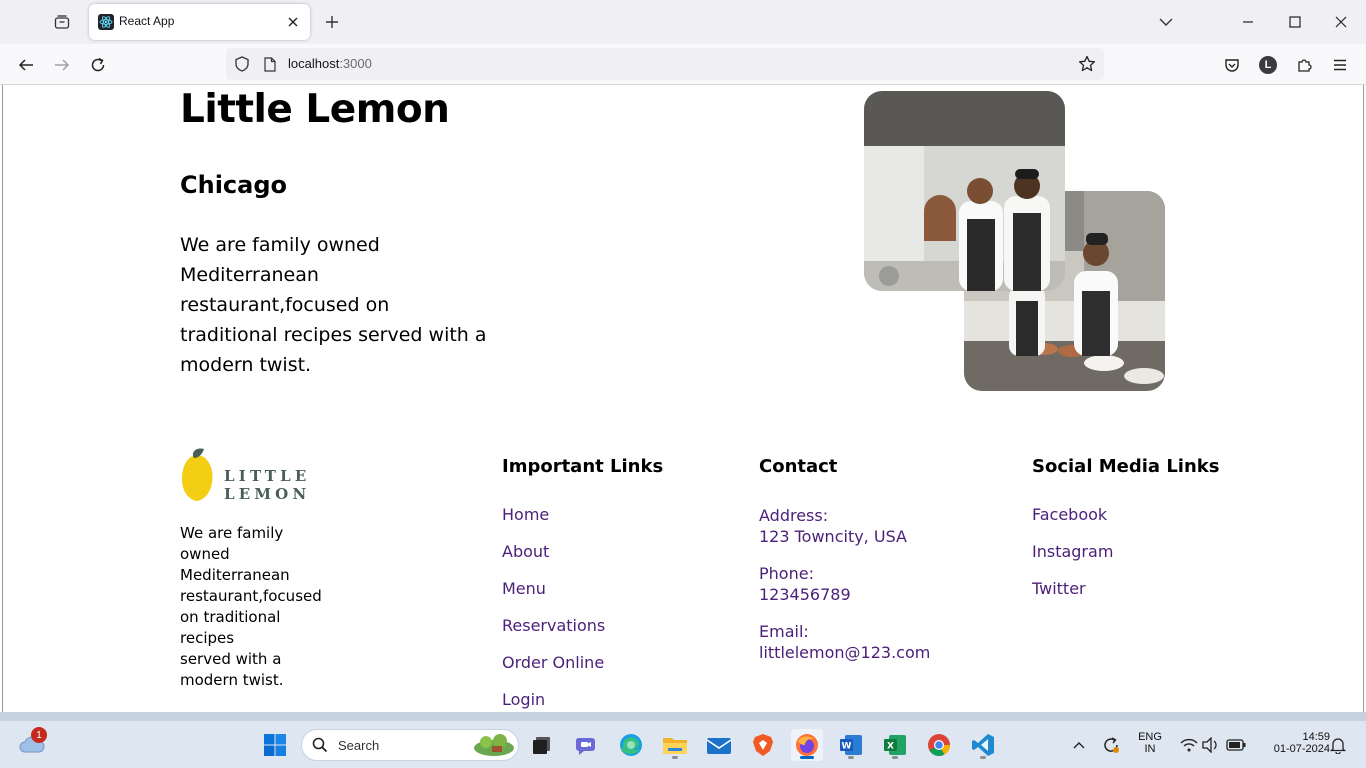 This screenshot has width=1366, height=768. I want to click on footer-link-menu: Menu, so click(524, 588).